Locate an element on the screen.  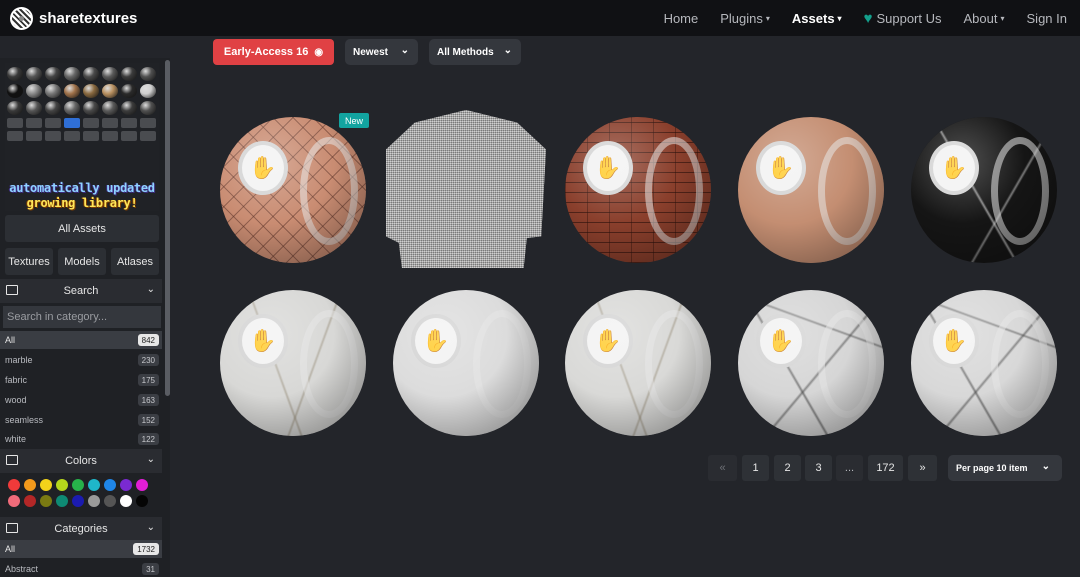
category-search-input is located at coordinates (82, 317).